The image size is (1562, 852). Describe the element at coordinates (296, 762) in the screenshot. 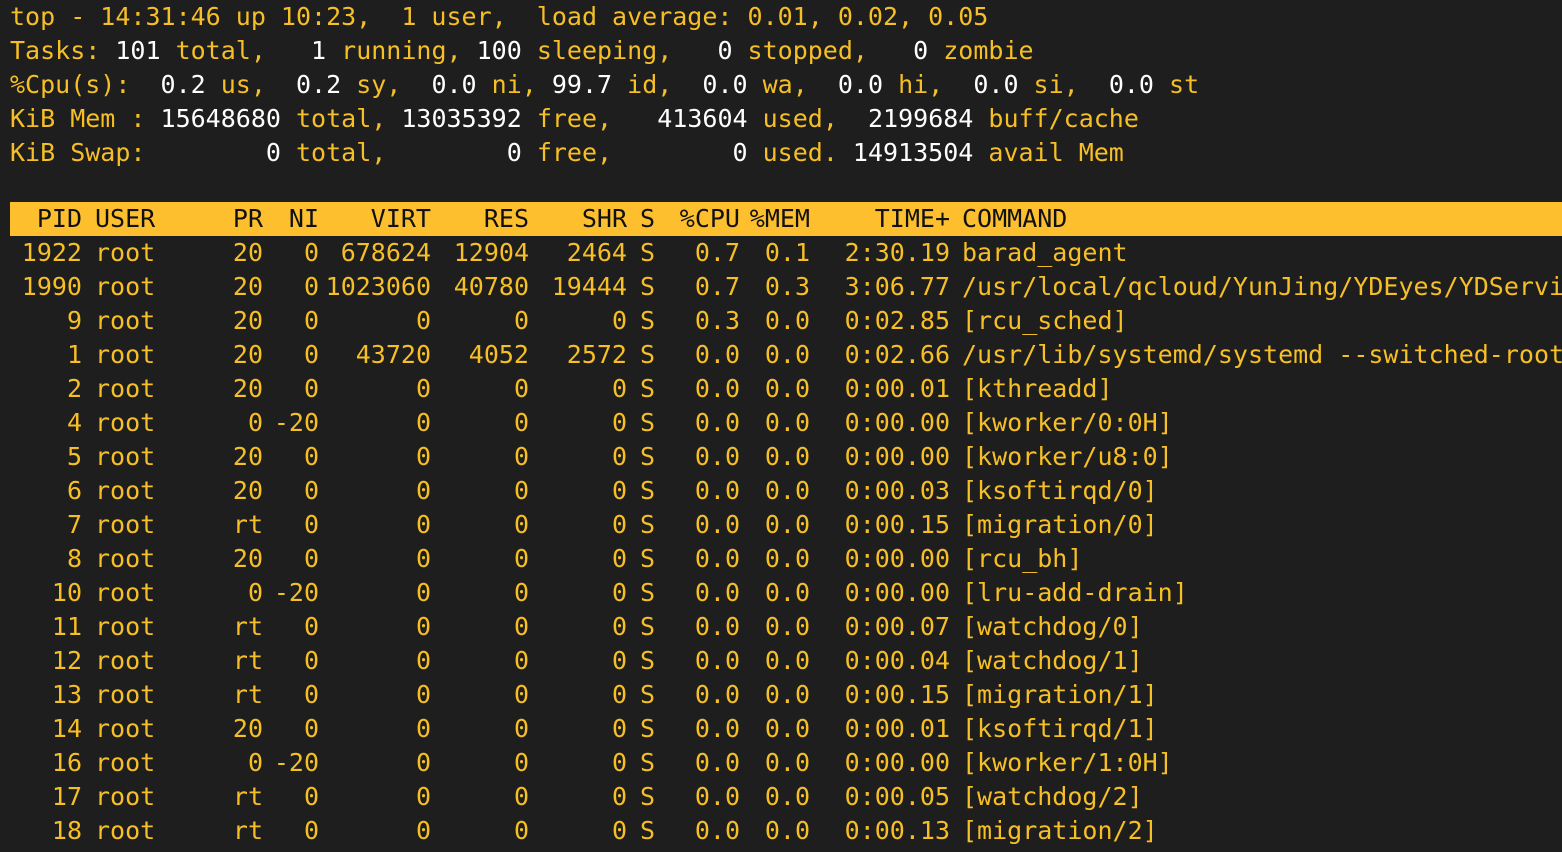

I see `cell-ni: -20` at that location.